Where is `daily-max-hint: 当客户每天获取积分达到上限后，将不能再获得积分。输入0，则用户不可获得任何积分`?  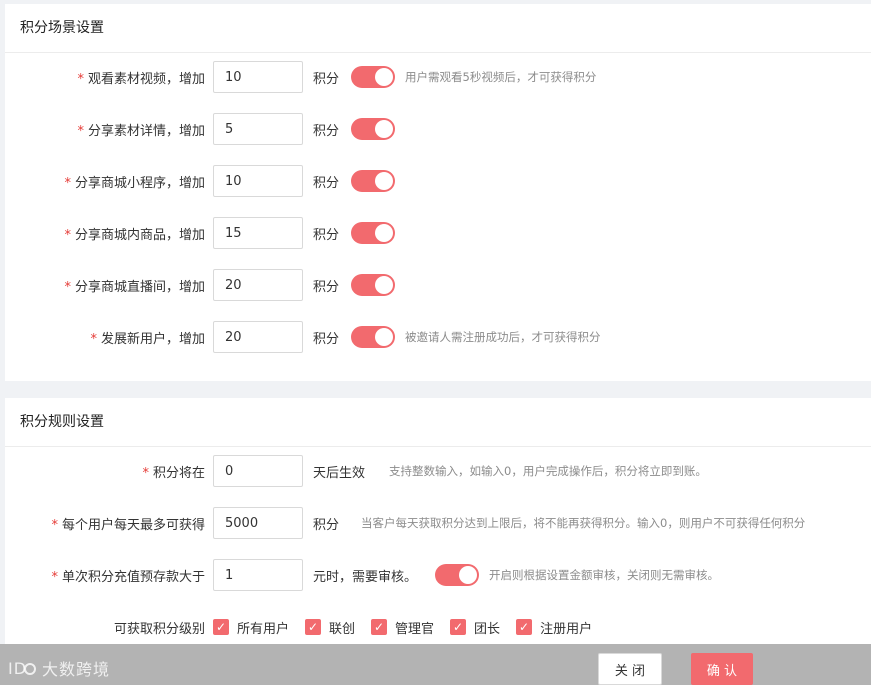 daily-max-hint: 当客户每天获取积分达到上限后，将不能再获得积分。输入0，则用户不可获得任何积分 is located at coordinates (583, 523).